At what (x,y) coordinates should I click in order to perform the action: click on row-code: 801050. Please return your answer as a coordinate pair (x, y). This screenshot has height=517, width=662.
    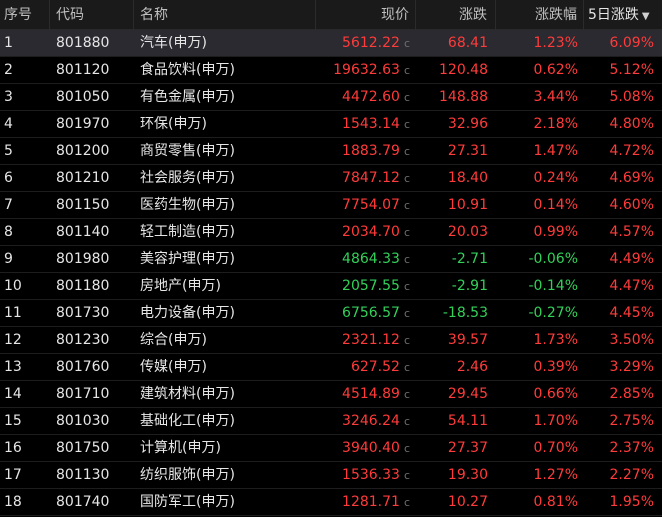
    Looking at the image, I should click on (83, 97).